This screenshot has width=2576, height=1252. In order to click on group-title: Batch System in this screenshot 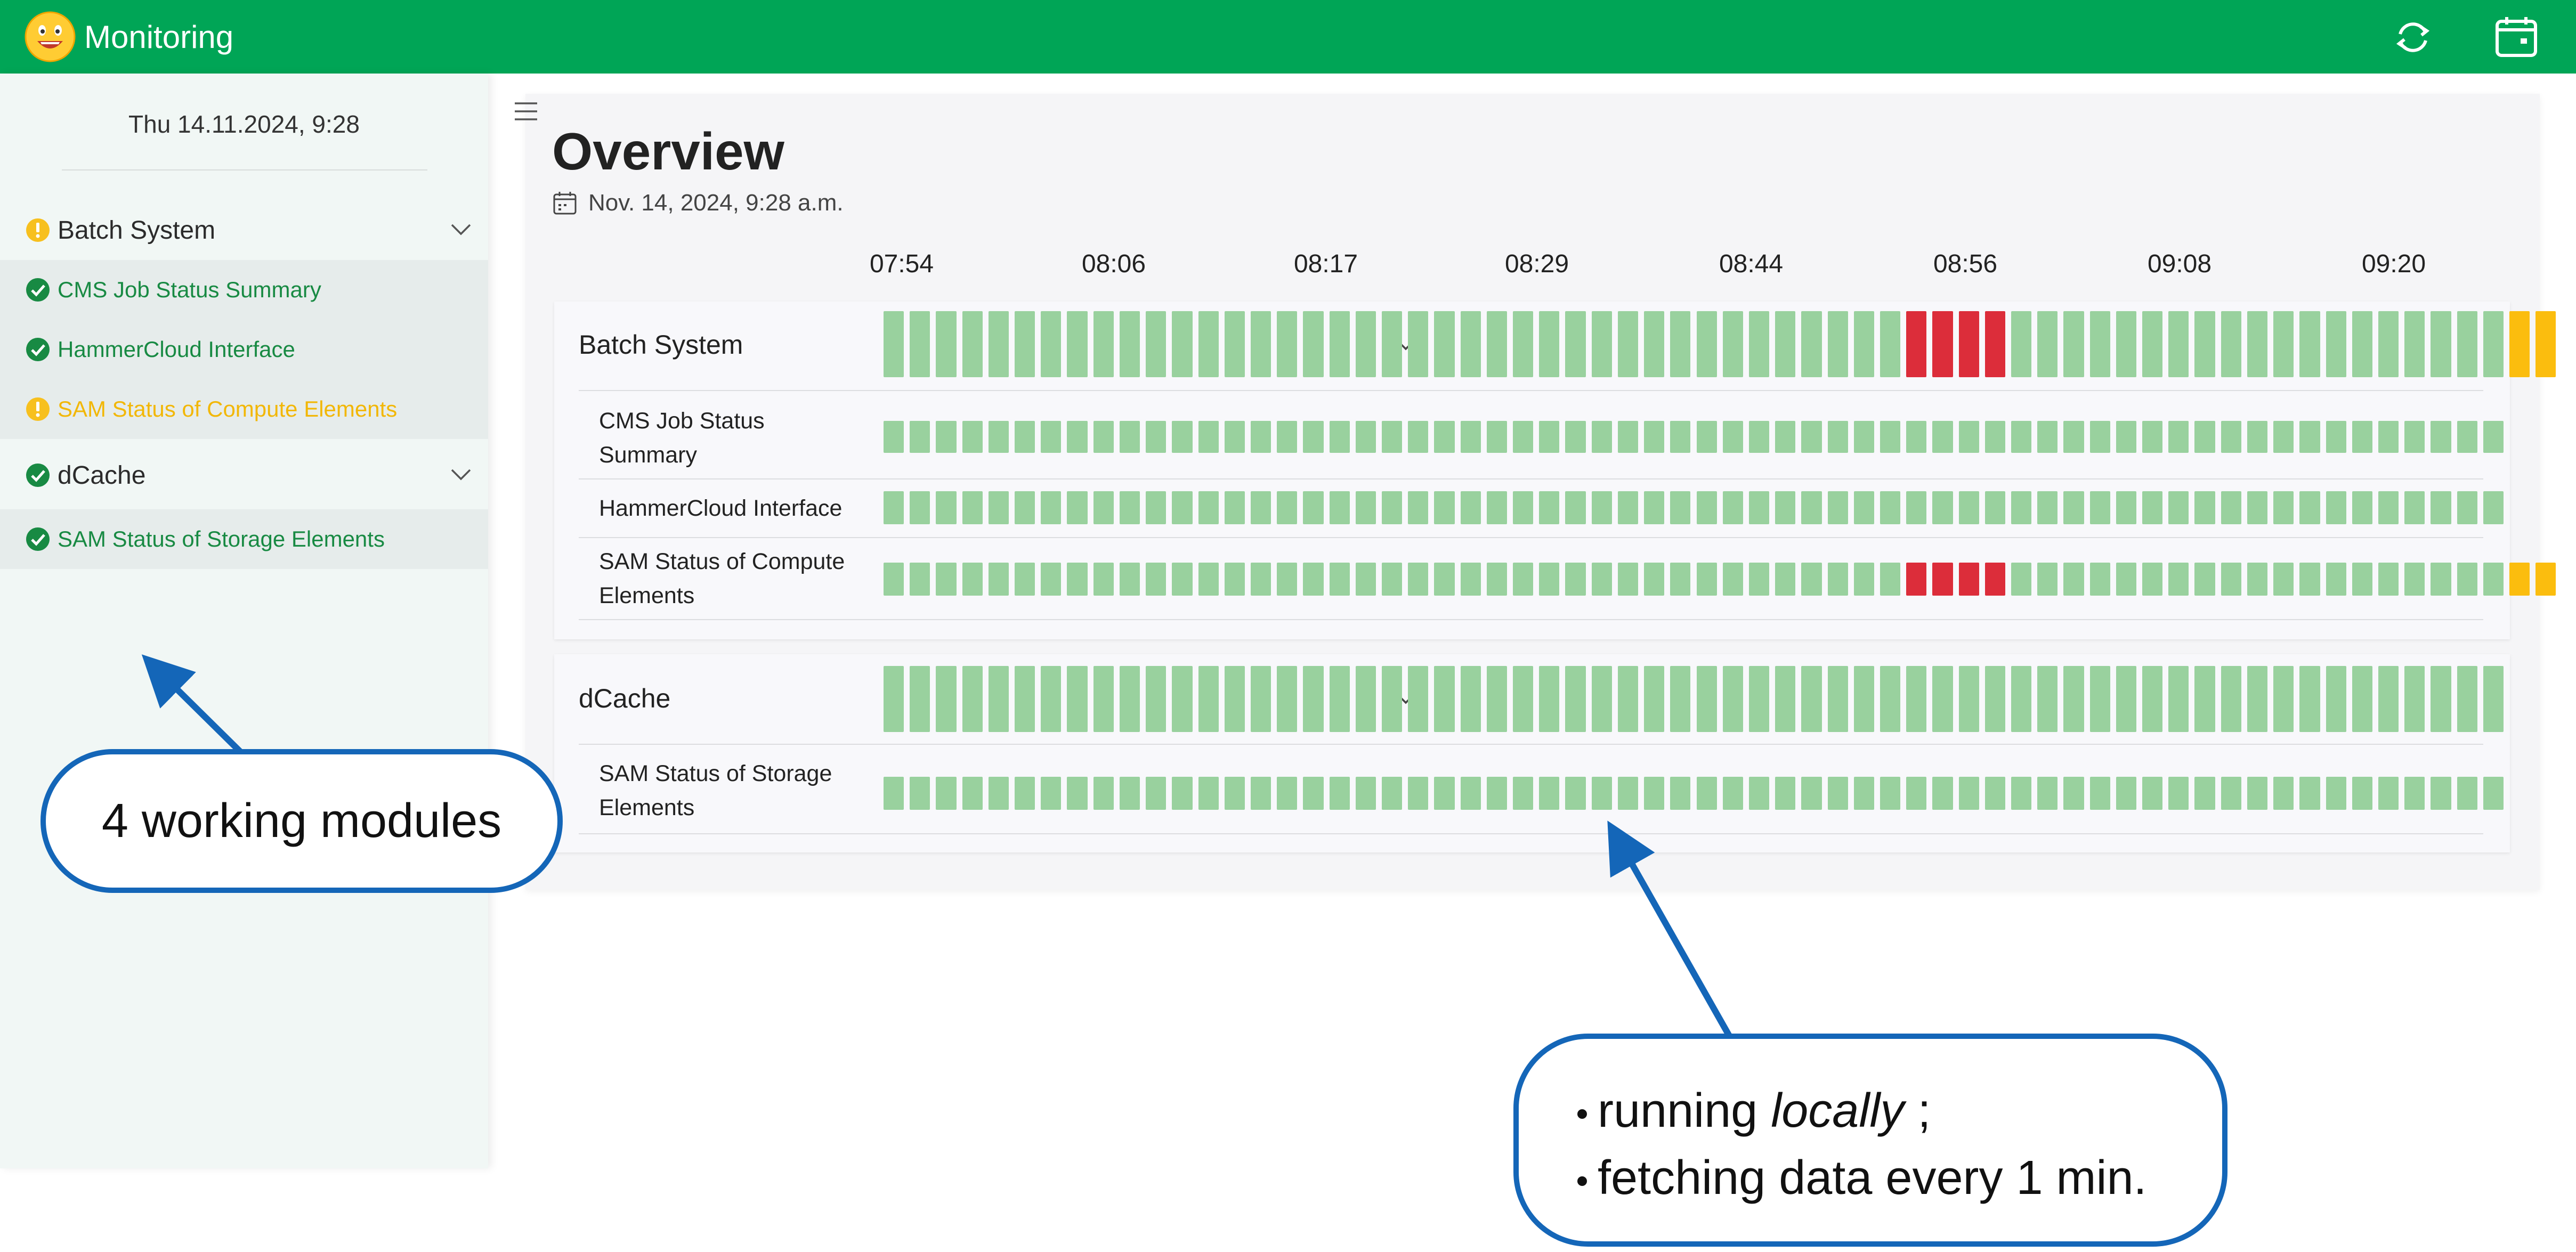, I will do `click(661, 344)`.